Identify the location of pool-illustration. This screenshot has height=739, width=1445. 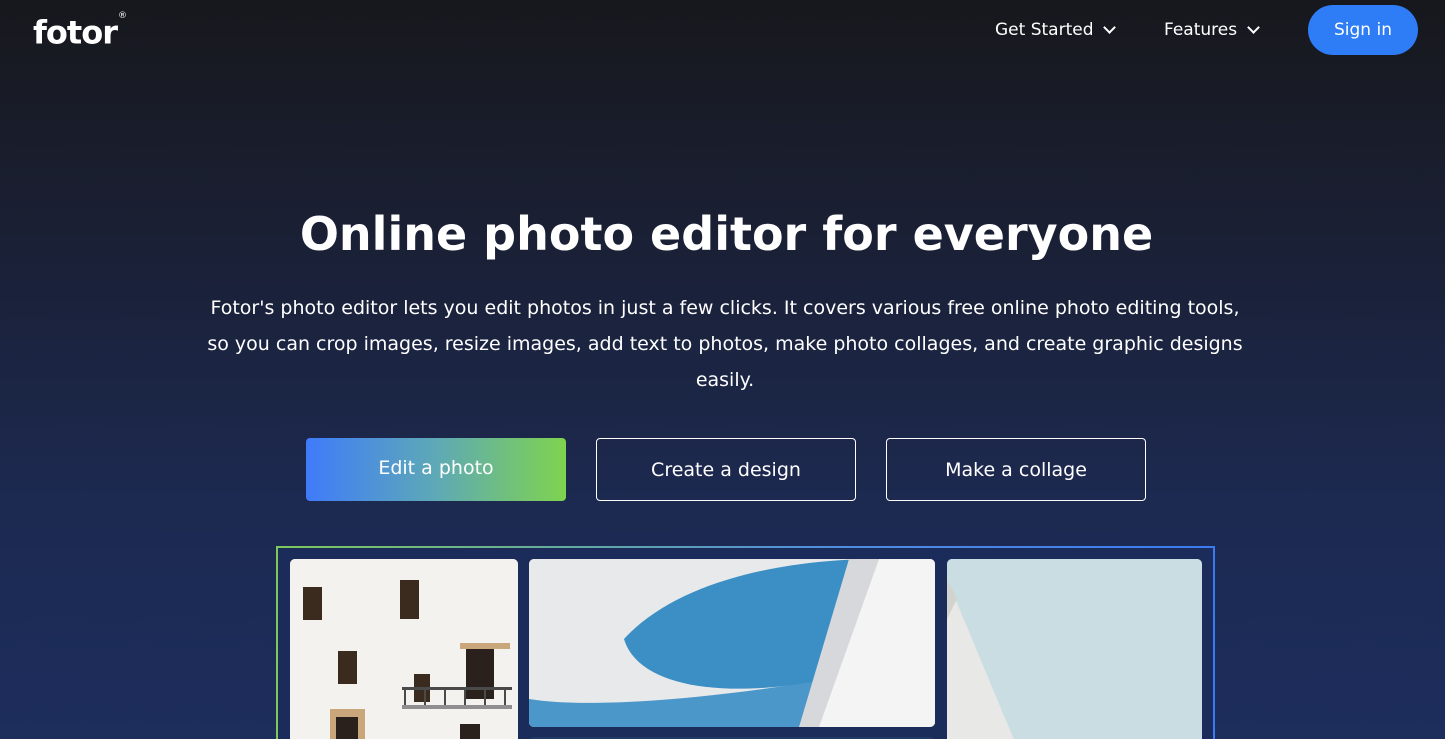
(732, 643).